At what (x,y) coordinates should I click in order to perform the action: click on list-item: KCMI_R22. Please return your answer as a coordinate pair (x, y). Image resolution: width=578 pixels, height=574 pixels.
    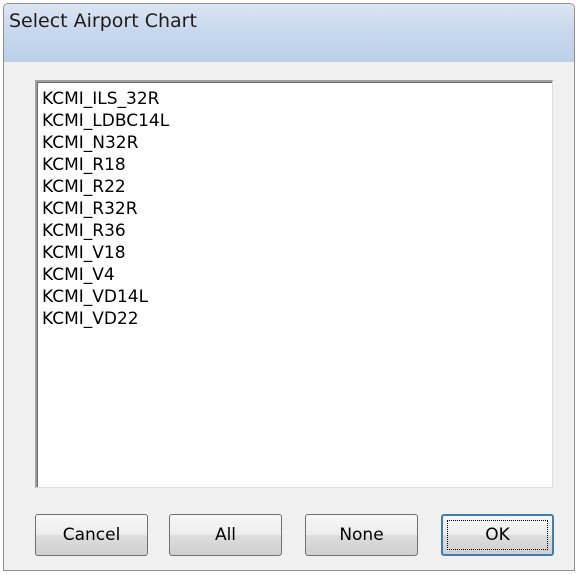
    Looking at the image, I should click on (297, 187).